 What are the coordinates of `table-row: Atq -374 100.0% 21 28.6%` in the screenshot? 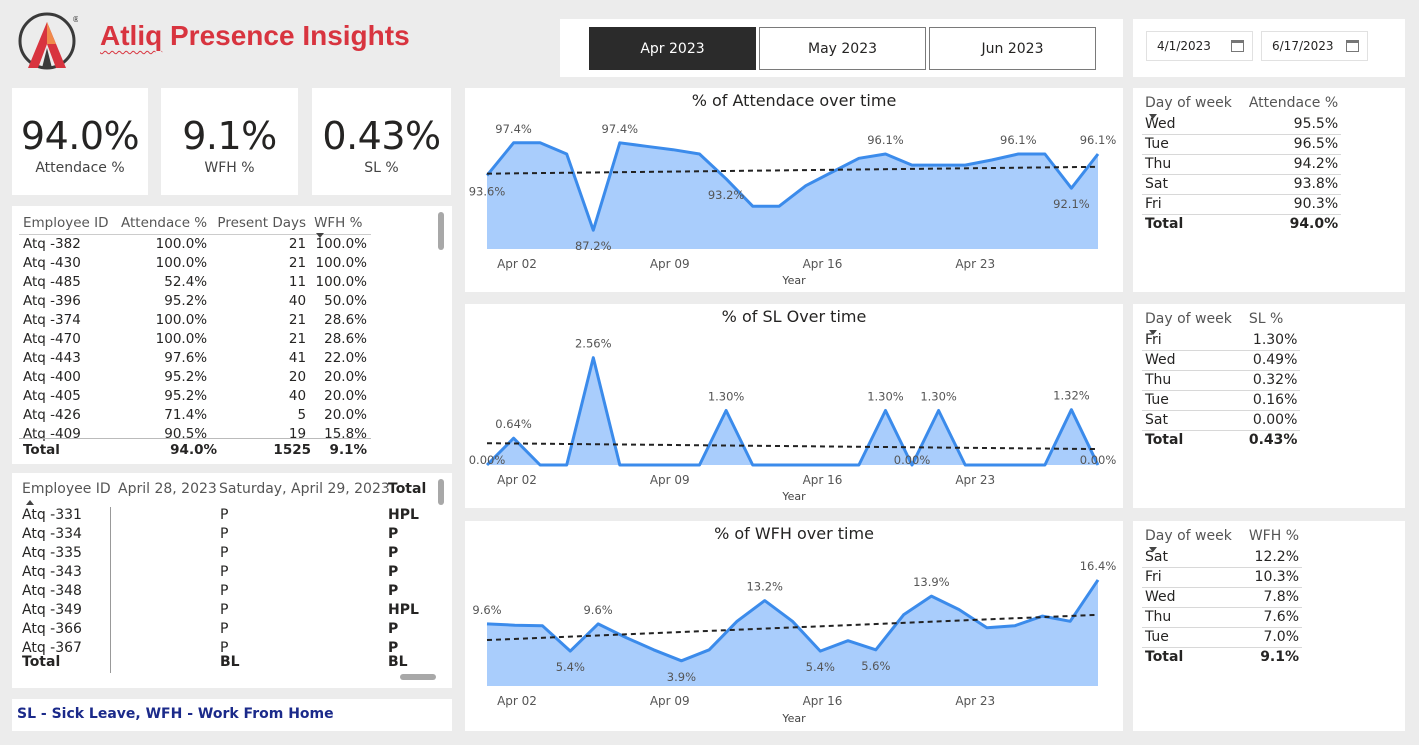 It's located at (195, 319).